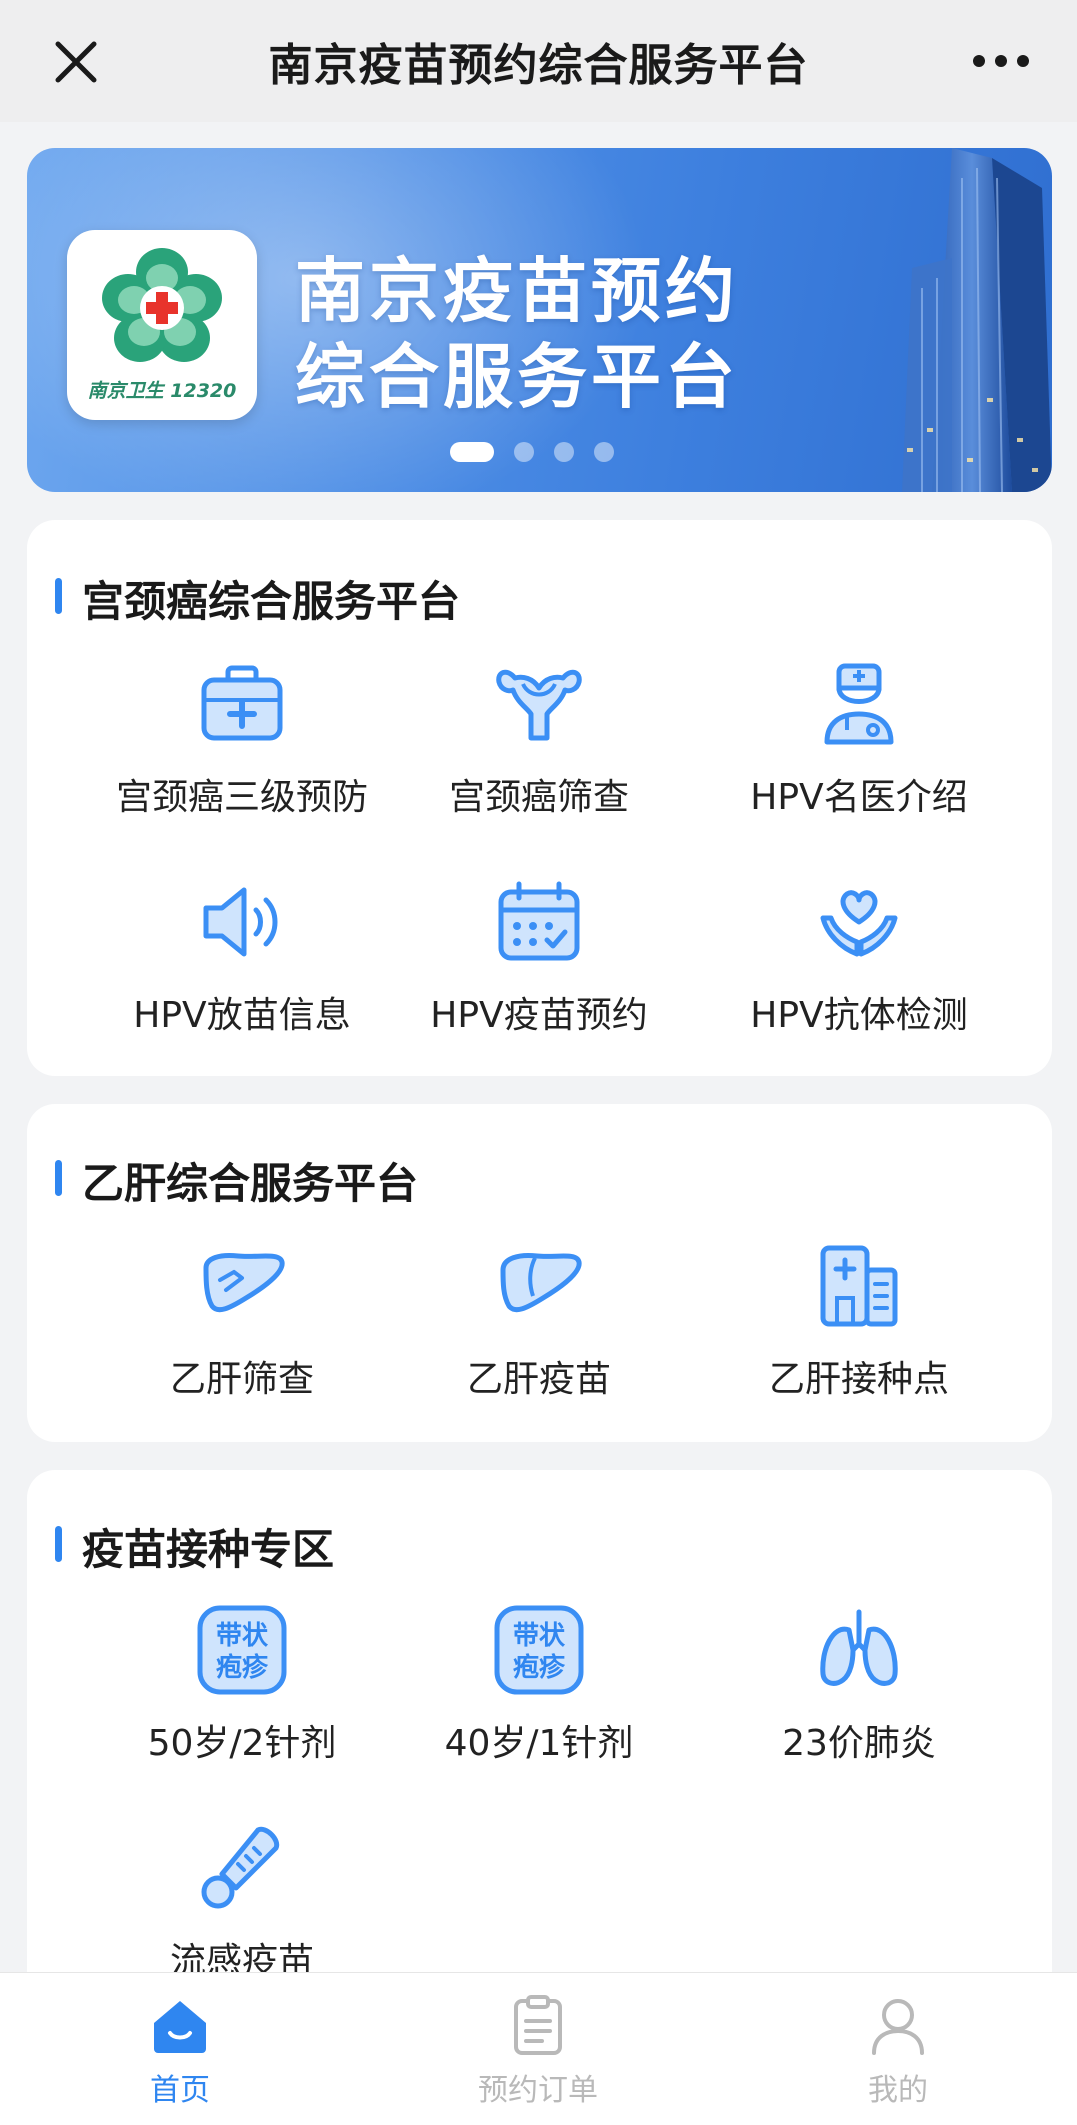 This screenshot has height=2125, width=1077. What do you see at coordinates (242, 1743) in the screenshot?
I see `grid-item-label: 50岁/2针剂` at bounding box center [242, 1743].